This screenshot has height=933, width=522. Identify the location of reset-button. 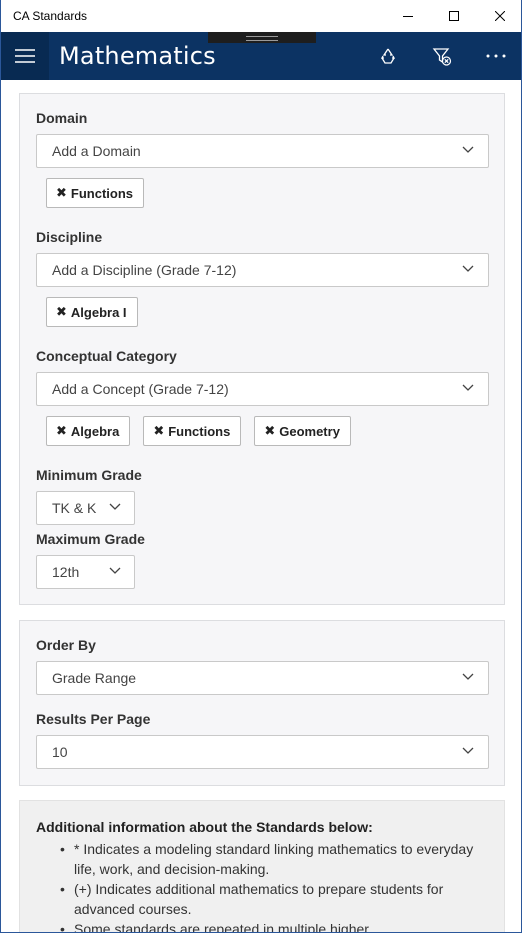
(388, 56).